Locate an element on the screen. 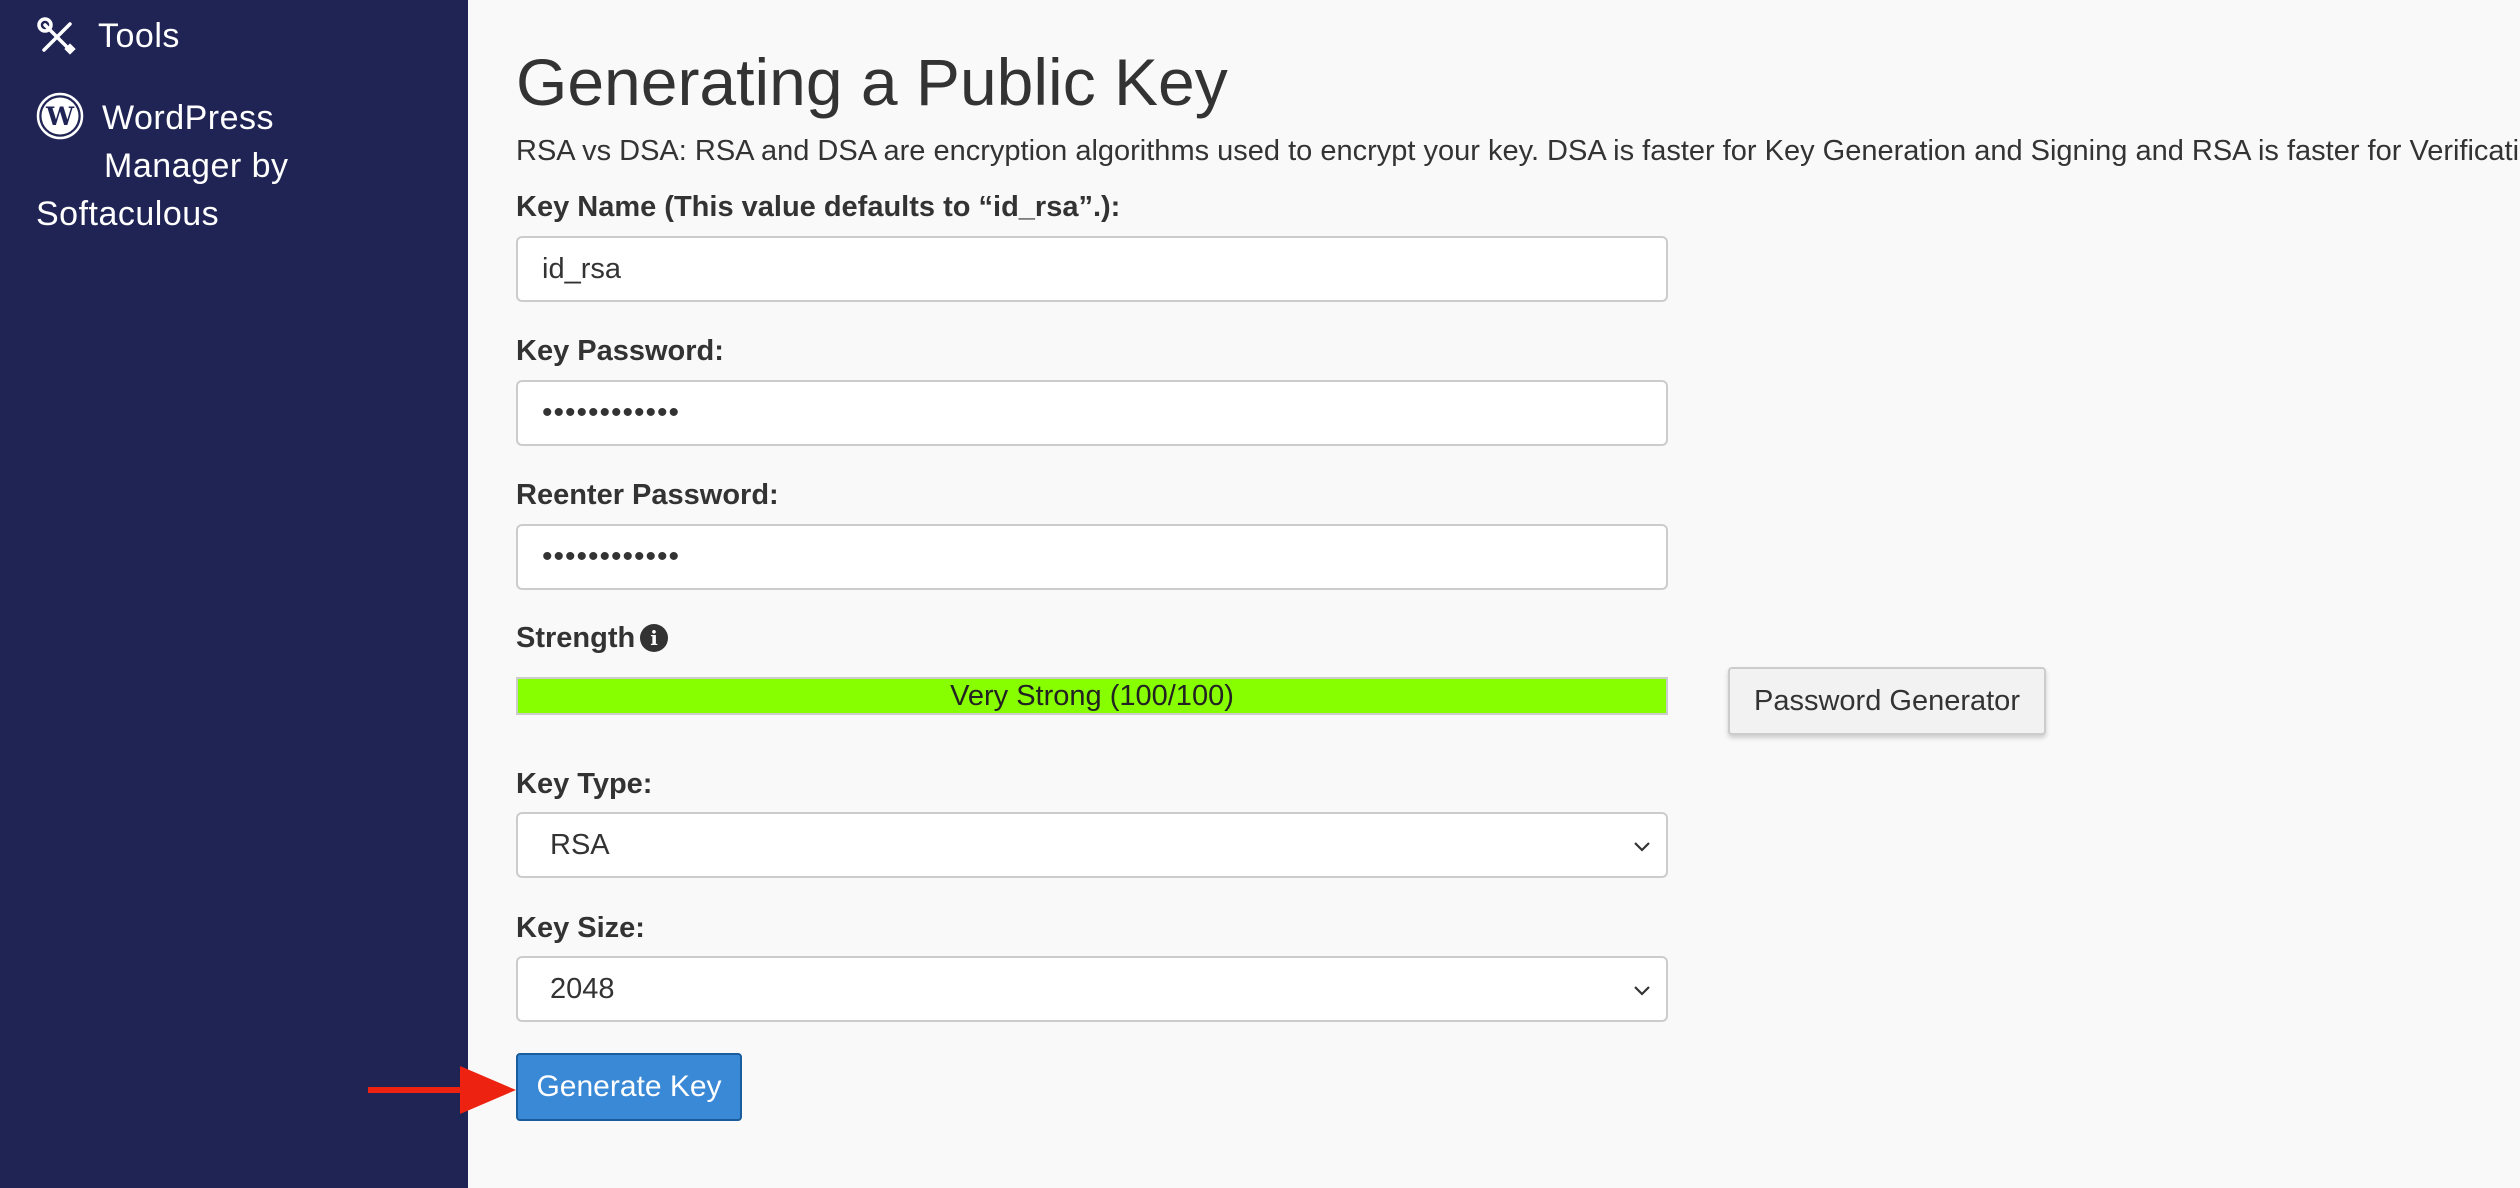 The image size is (2520, 1188). key-size-select: 2048 is located at coordinates (1092, 989).